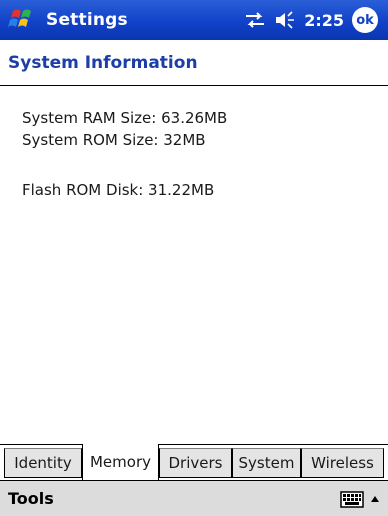 The width and height of the screenshot is (388, 516). What do you see at coordinates (125, 118) in the screenshot?
I see `ram-size-text: System RAM Size: 63.26MB` at bounding box center [125, 118].